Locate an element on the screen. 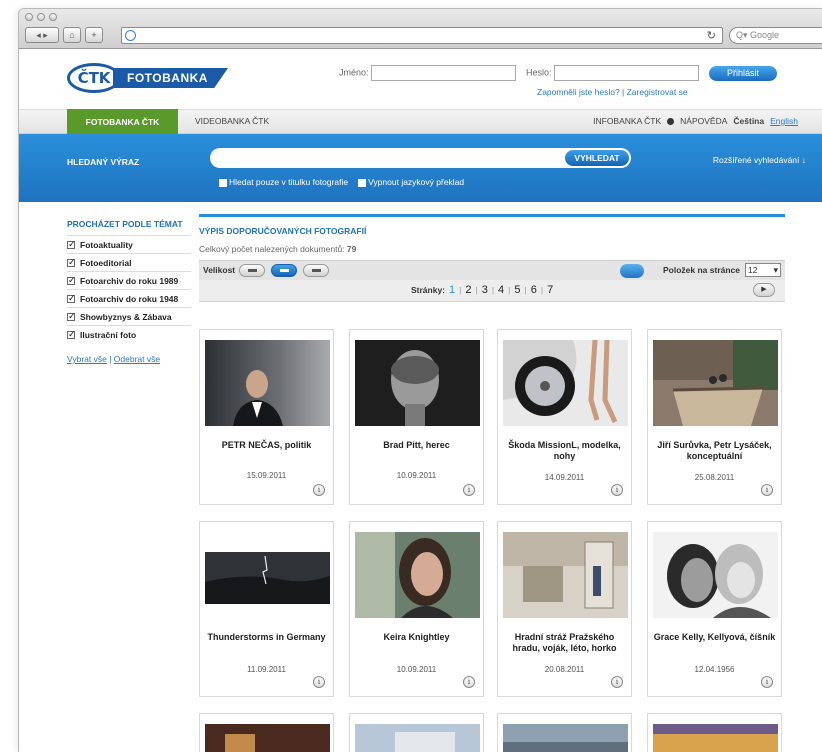 This screenshot has height=752, width=822. lang-czech: Čeština is located at coordinates (748, 121).